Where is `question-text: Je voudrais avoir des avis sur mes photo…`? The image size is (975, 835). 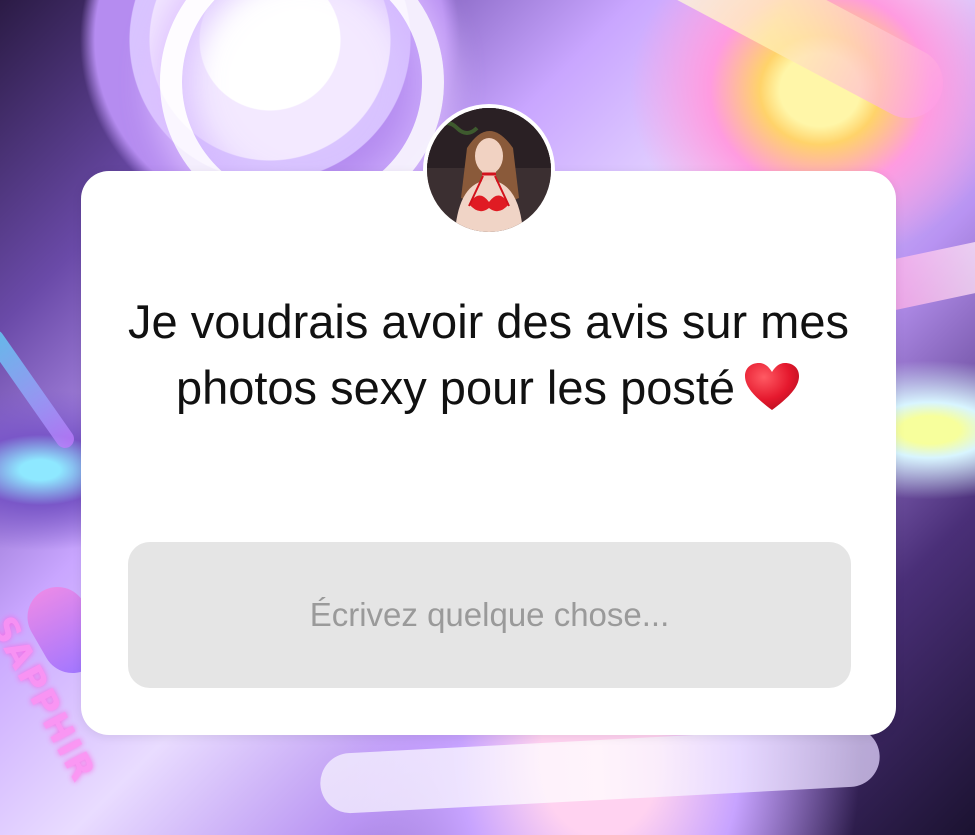
question-text: Je voudrais avoir des avis sur mes photo… is located at coordinates (488, 355).